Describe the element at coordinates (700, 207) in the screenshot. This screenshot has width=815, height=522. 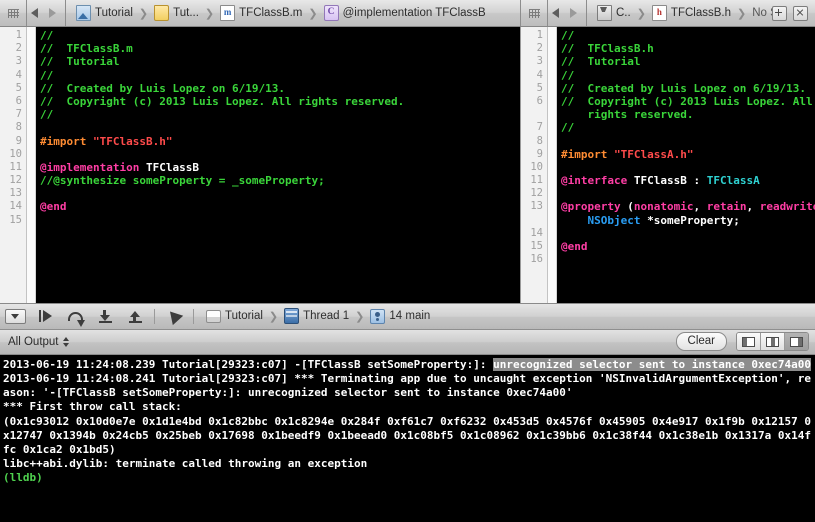
I see `code-token: ,` at that location.